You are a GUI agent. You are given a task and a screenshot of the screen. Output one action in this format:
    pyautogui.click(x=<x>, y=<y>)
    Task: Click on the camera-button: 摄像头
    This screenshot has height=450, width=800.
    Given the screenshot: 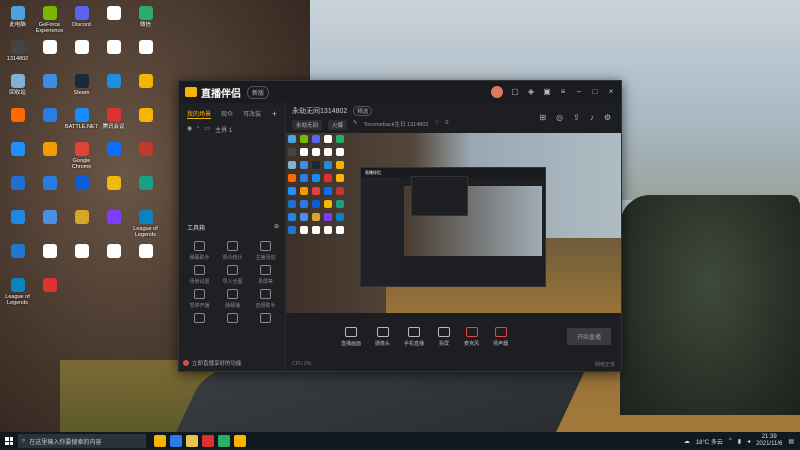 What is the action you would take?
    pyautogui.click(x=382, y=337)
    